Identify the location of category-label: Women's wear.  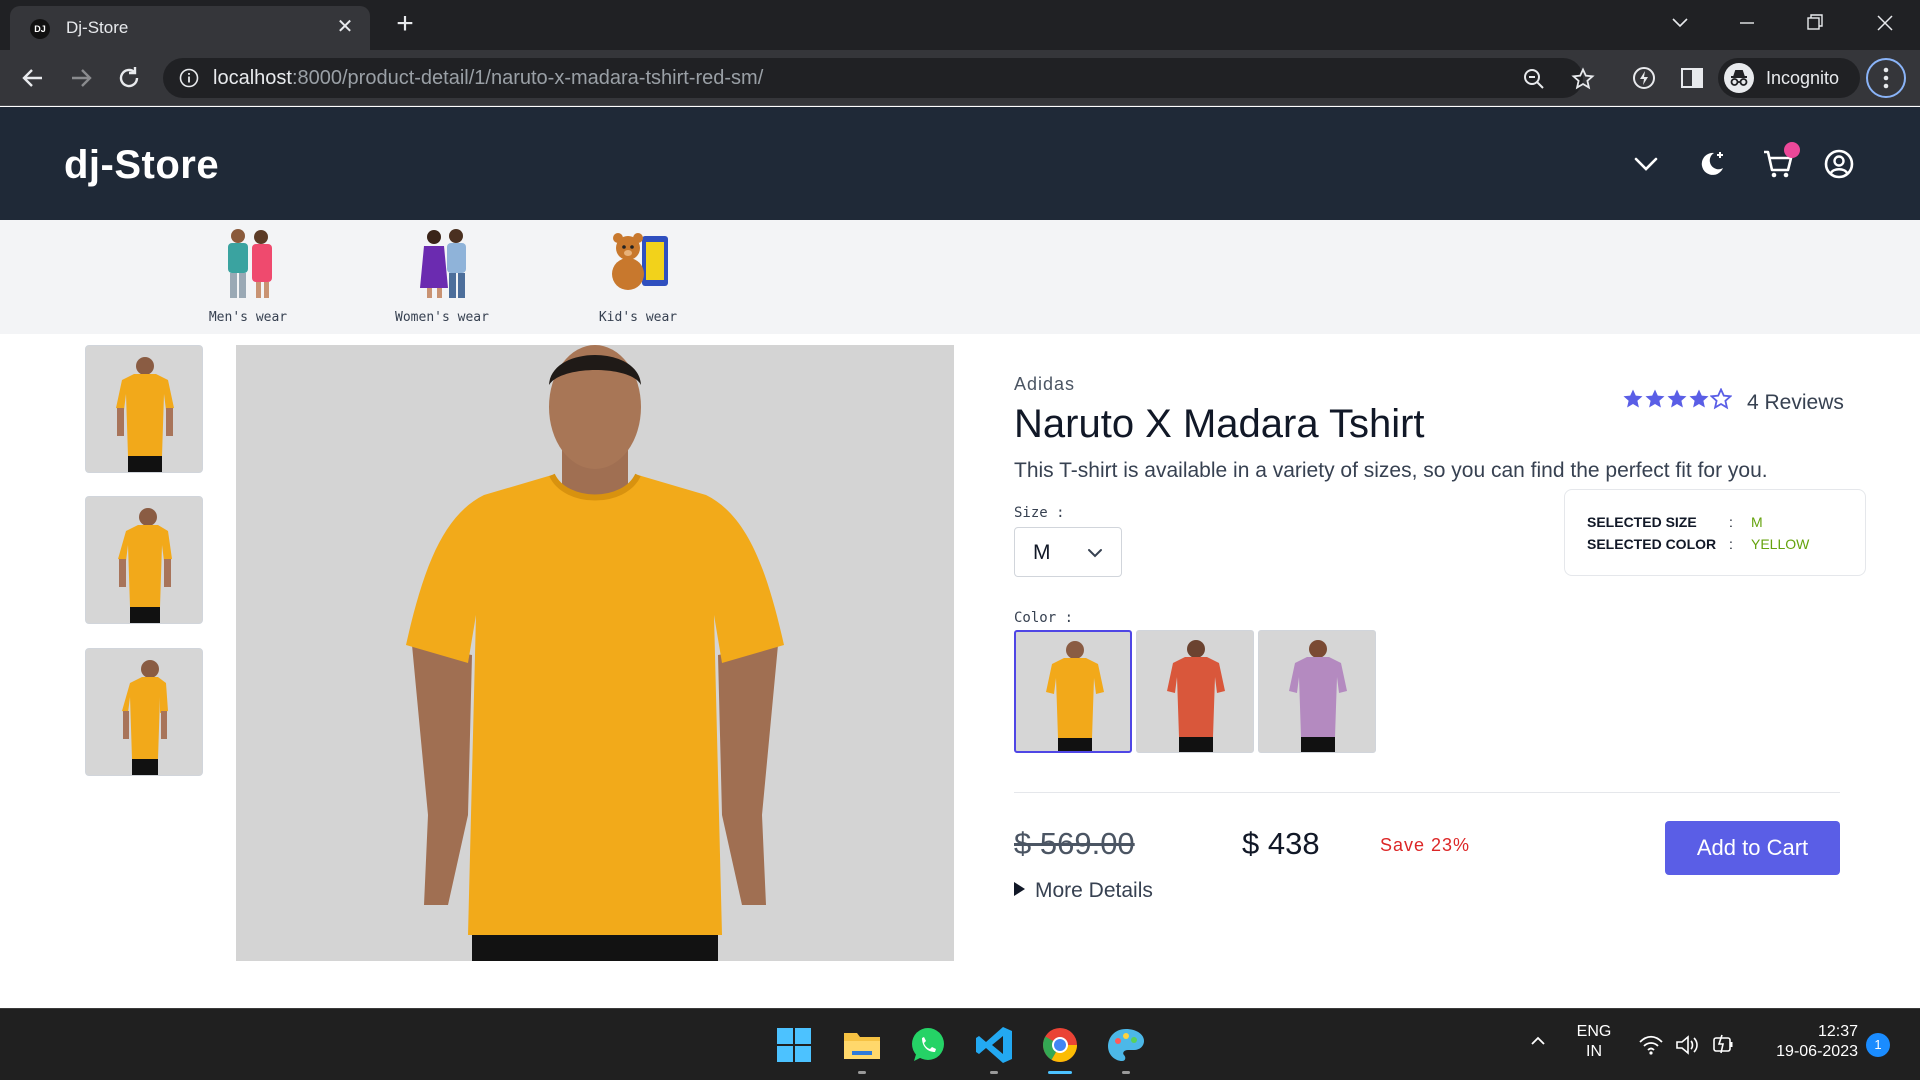
(442, 317).